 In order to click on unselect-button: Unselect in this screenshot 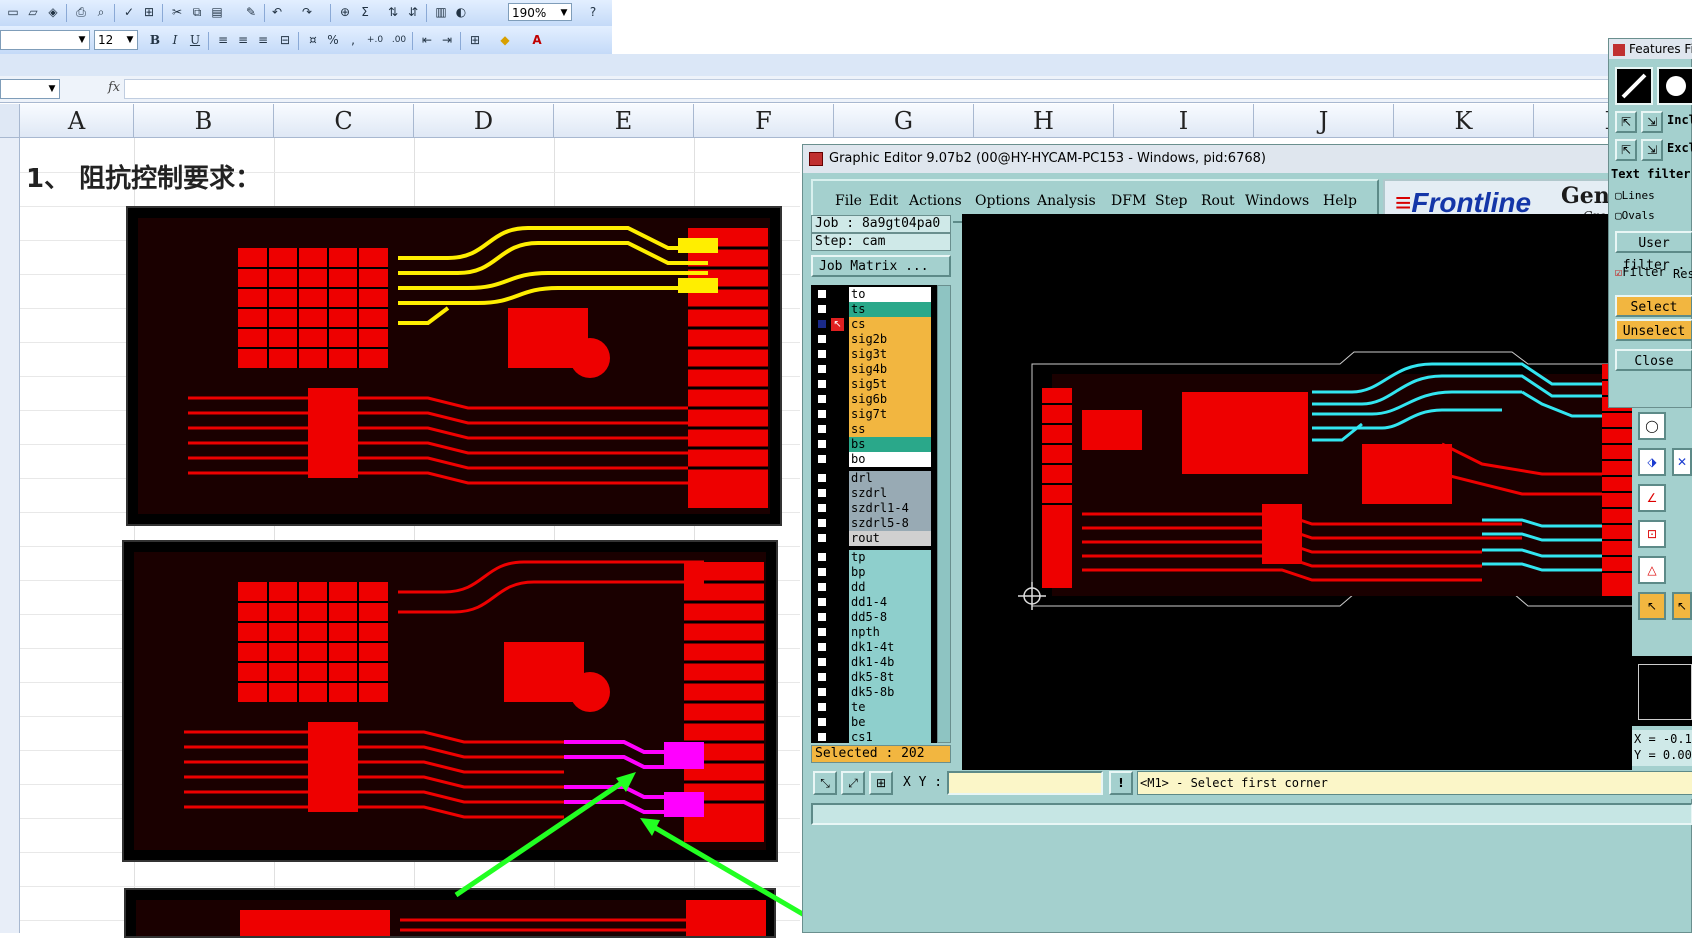, I will do `click(1653, 330)`.